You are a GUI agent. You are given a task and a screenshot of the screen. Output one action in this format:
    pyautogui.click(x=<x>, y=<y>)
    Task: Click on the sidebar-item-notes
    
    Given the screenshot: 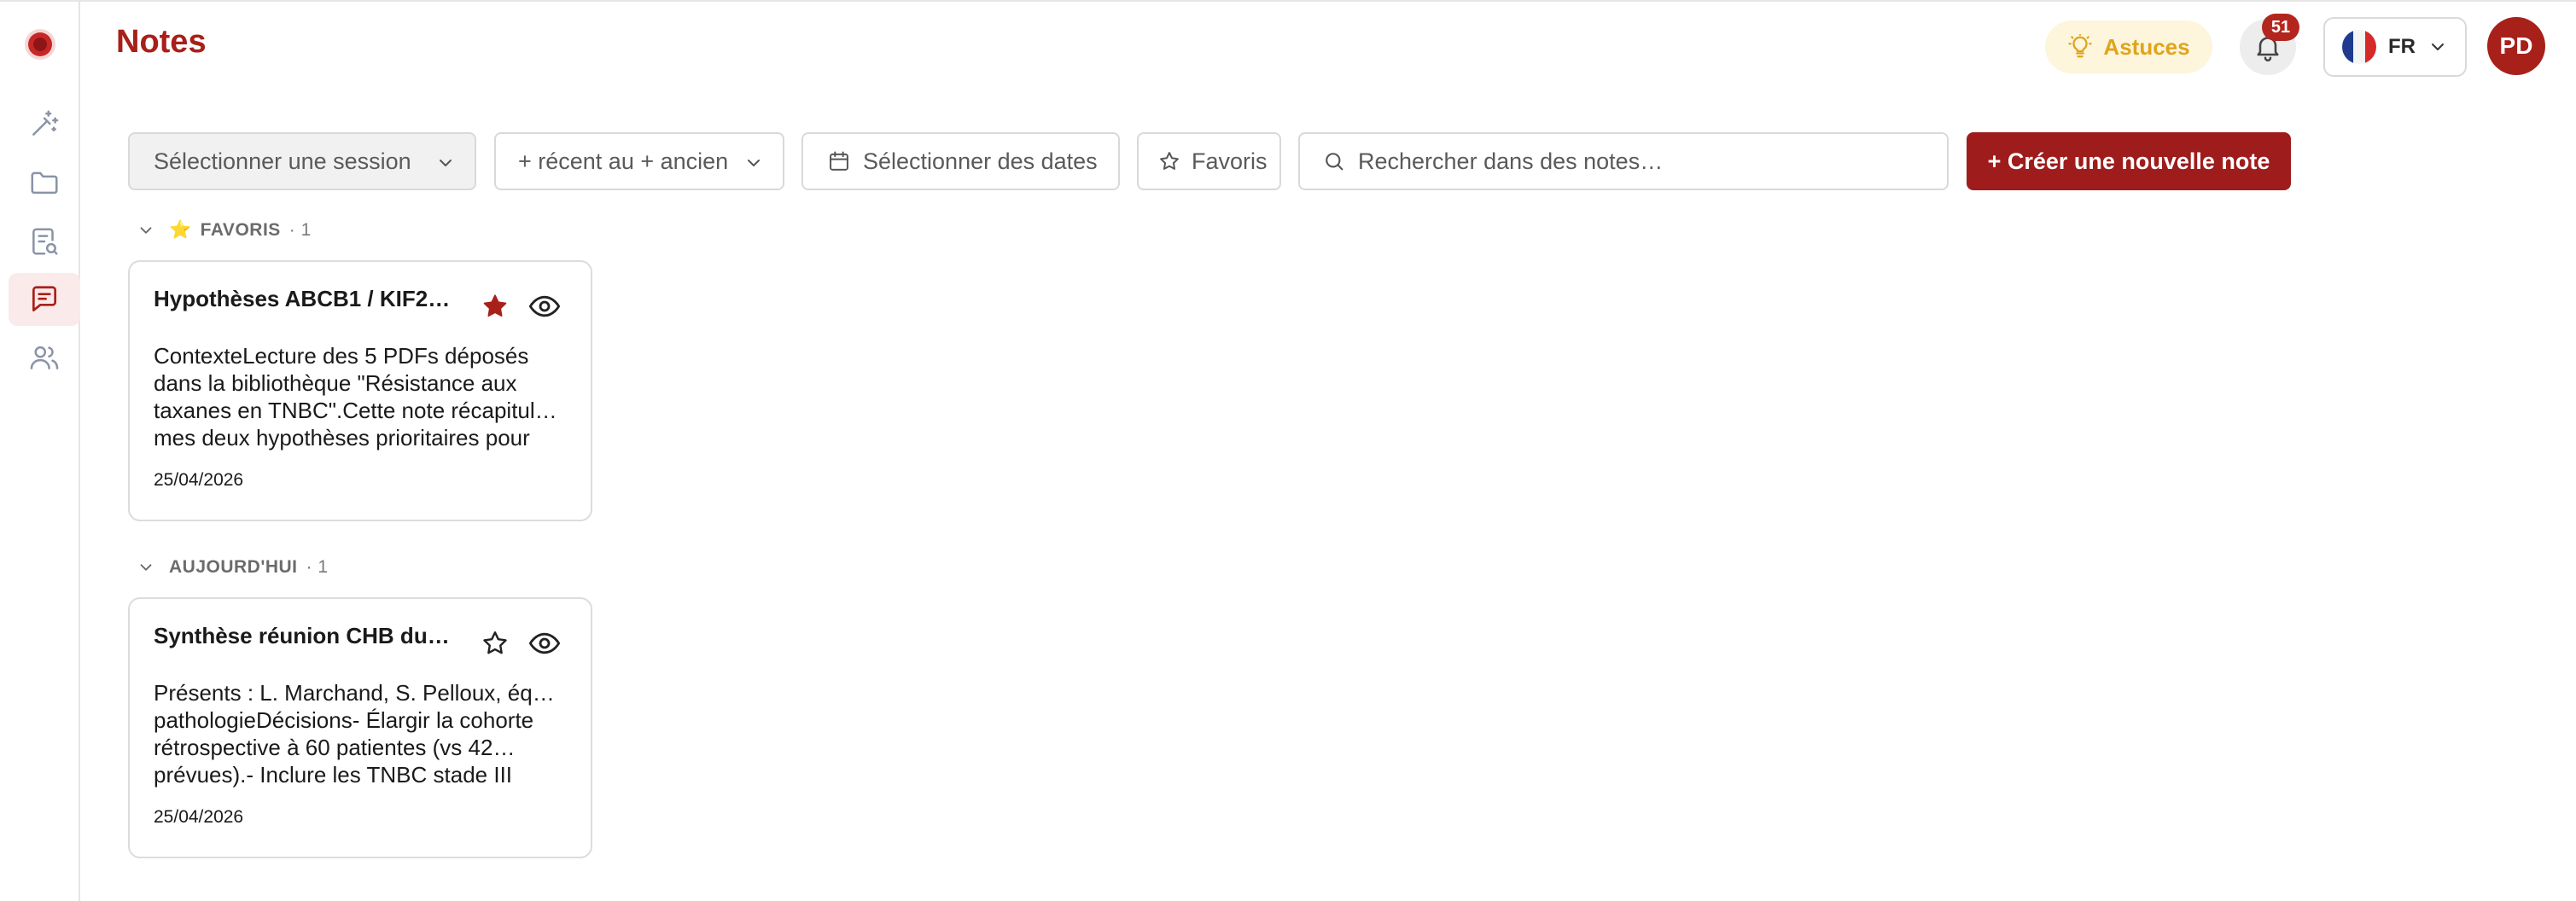 What is the action you would take?
    pyautogui.click(x=44, y=299)
    